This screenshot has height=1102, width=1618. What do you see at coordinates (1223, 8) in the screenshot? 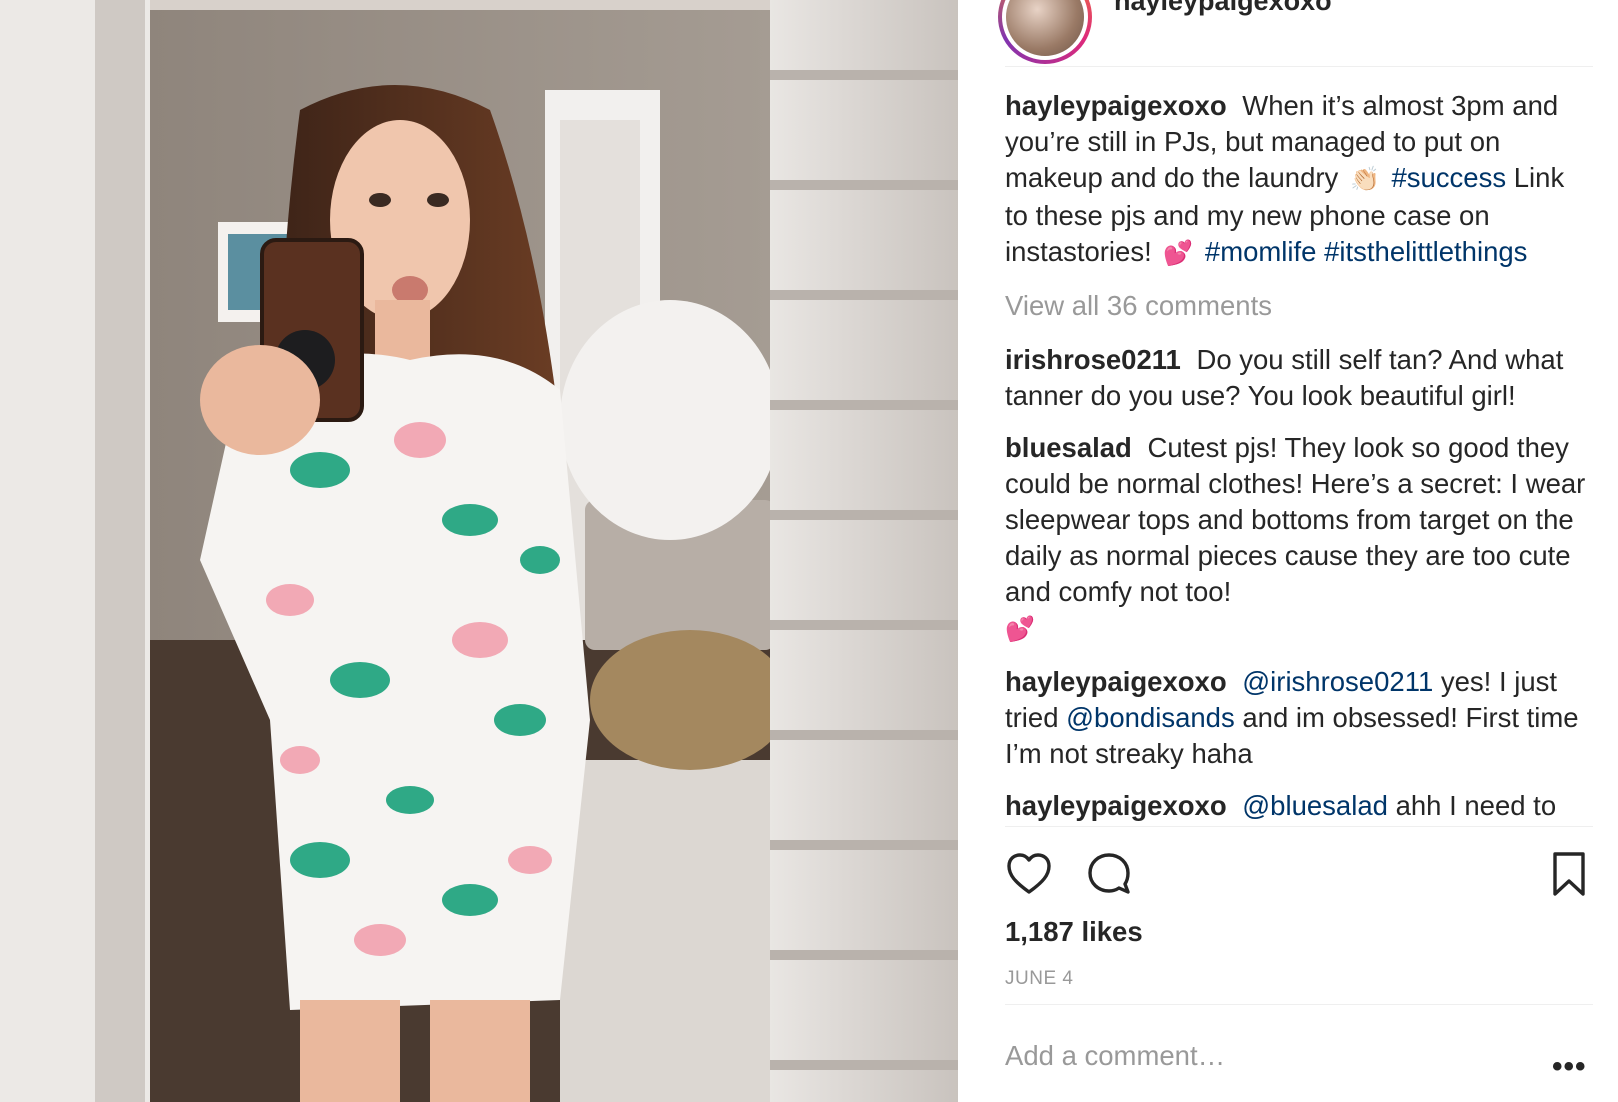
I see `header-username: hayleypaigexoxo` at bounding box center [1223, 8].